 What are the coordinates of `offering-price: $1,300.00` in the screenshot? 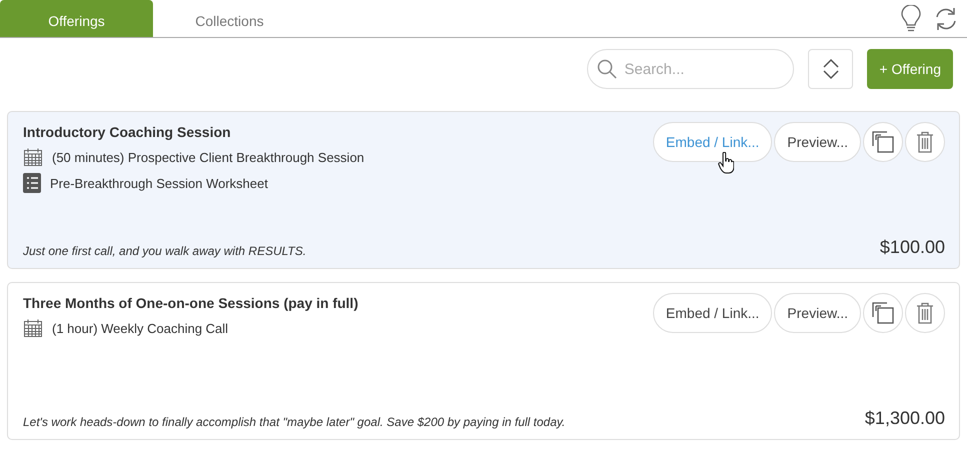 It's located at (904, 418).